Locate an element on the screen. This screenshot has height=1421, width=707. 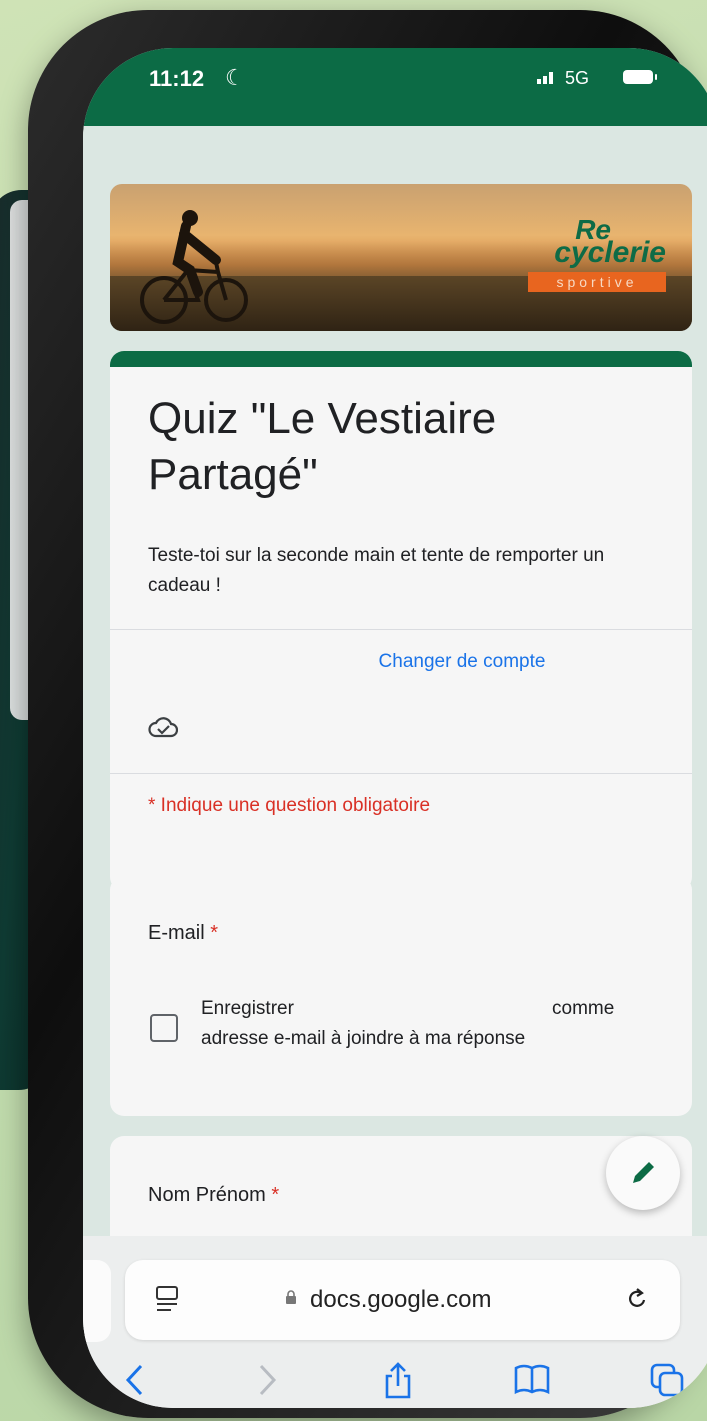
header-banner: Re cyclerie sportive is located at coordinates (401, 257).